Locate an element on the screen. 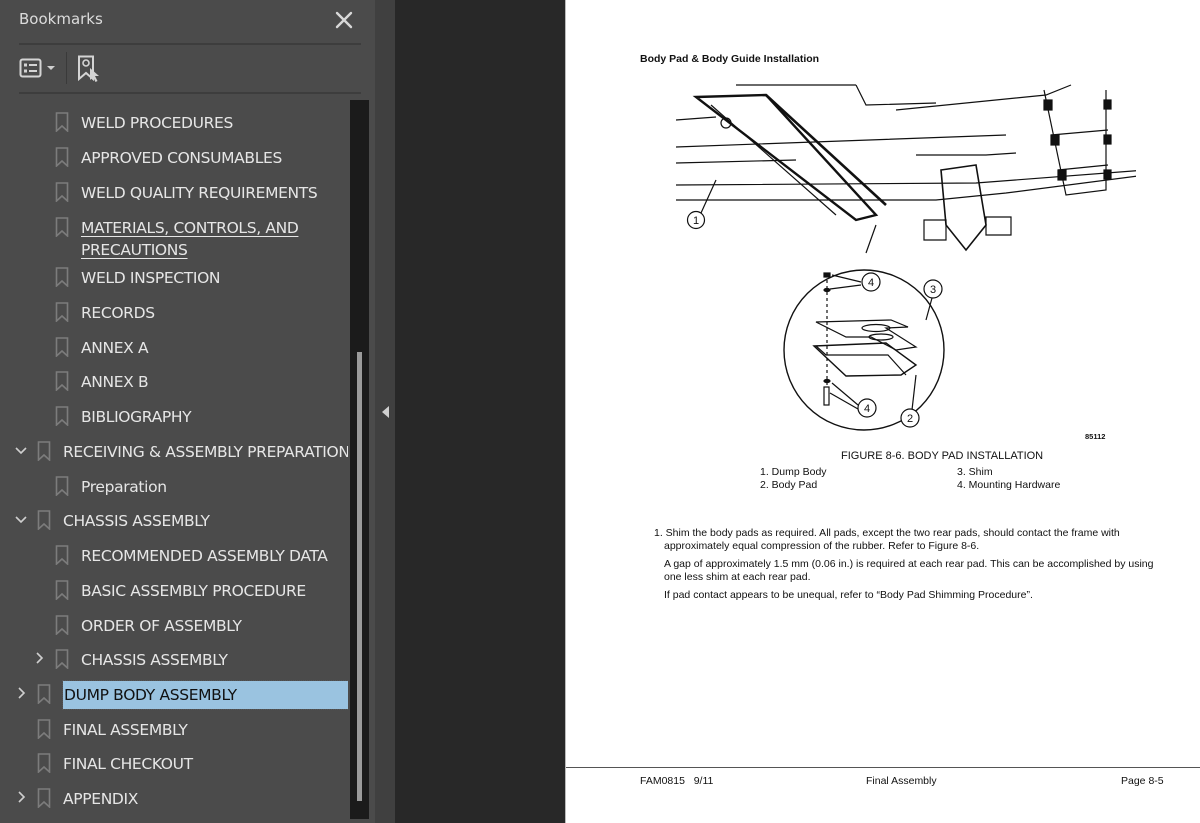 The width and height of the screenshot is (1200, 823). bookmark-label: DUMP BODY ASSEMBLY is located at coordinates (205, 695).